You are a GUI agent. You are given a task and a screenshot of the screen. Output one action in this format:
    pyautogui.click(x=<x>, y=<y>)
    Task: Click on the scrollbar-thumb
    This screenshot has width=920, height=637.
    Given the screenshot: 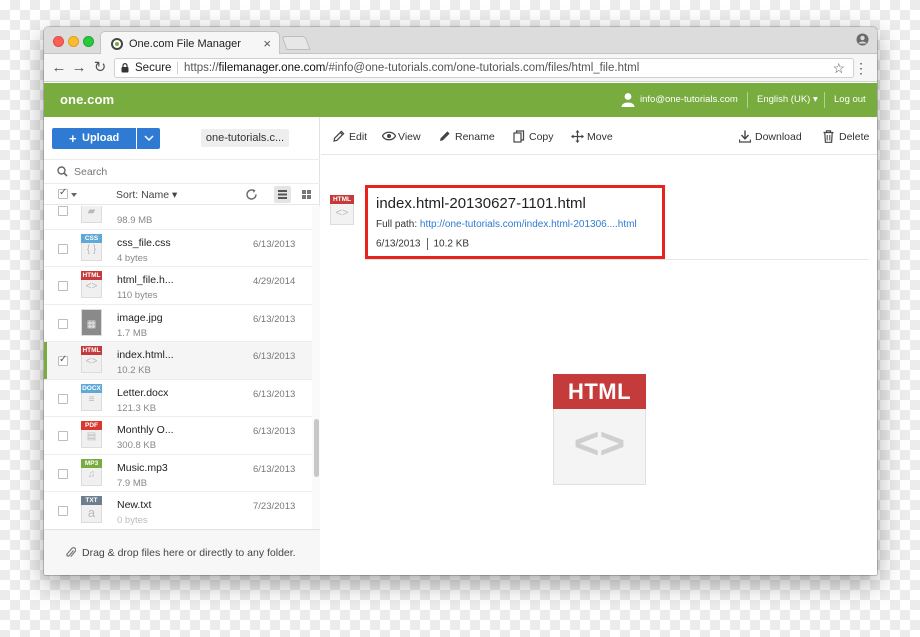 What is the action you would take?
    pyautogui.click(x=316, y=448)
    